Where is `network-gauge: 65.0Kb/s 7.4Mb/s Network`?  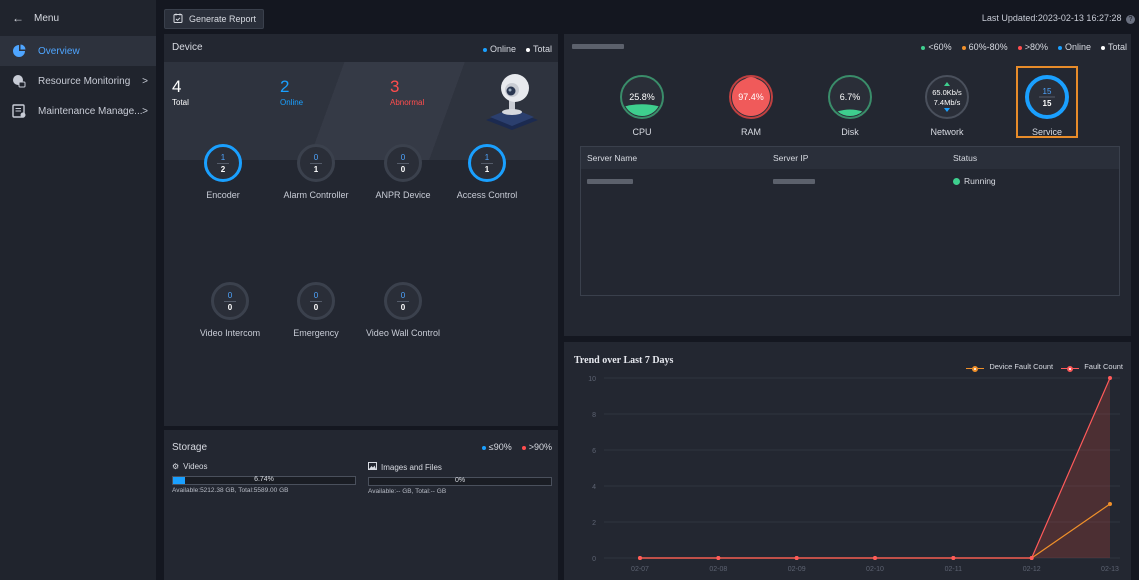 network-gauge: 65.0Kb/s 7.4Mb/s Network is located at coordinates (947, 105).